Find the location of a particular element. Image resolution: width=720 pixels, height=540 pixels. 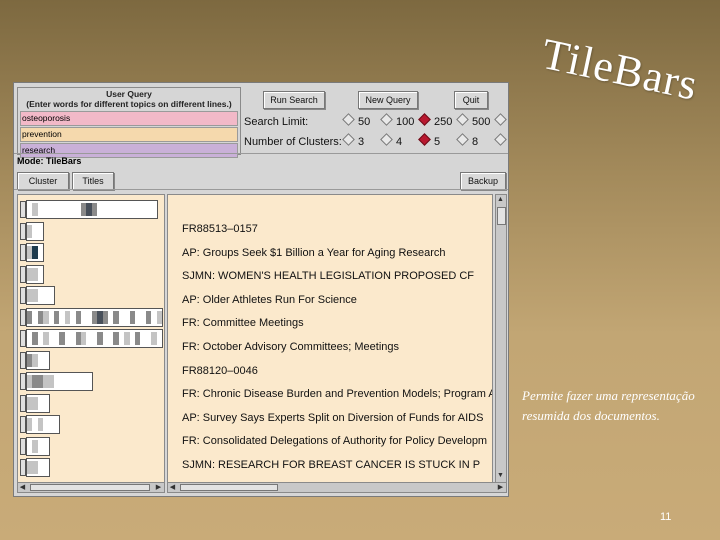

tiles-horizontal-scrollbar: ◀ ▶ is located at coordinates (91, 487).